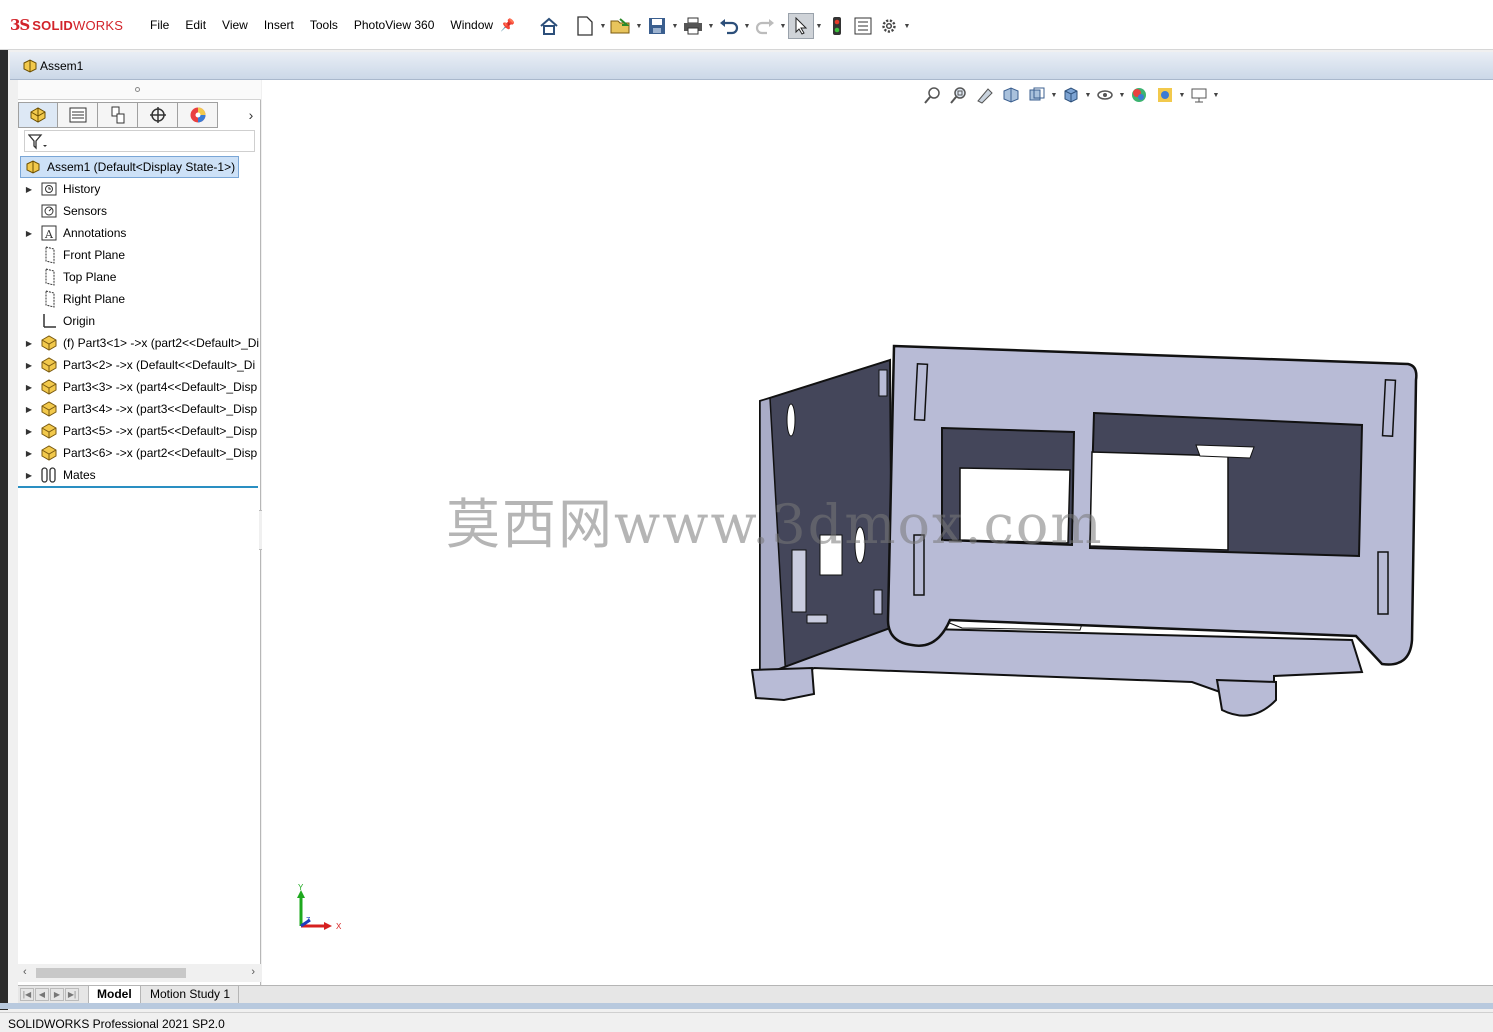  Describe the element at coordinates (195, 25) in the screenshot. I see `menu-edit: Edit` at that location.